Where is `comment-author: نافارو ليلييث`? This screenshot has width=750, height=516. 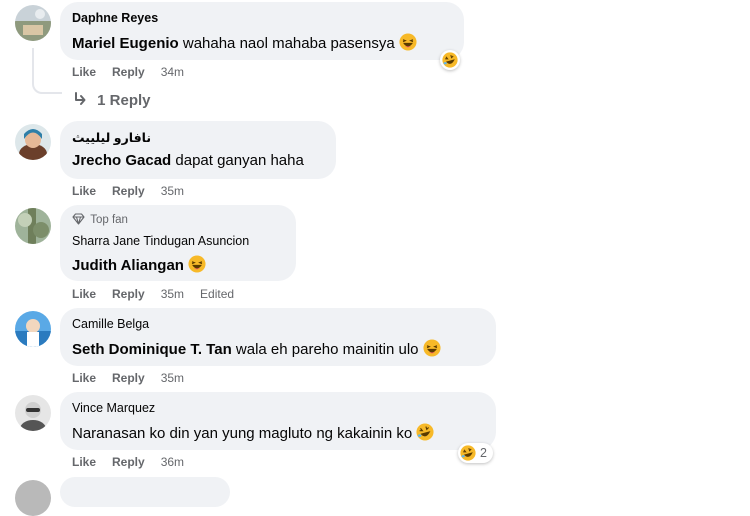 comment-author: نافارو ليلييث is located at coordinates (111, 137).